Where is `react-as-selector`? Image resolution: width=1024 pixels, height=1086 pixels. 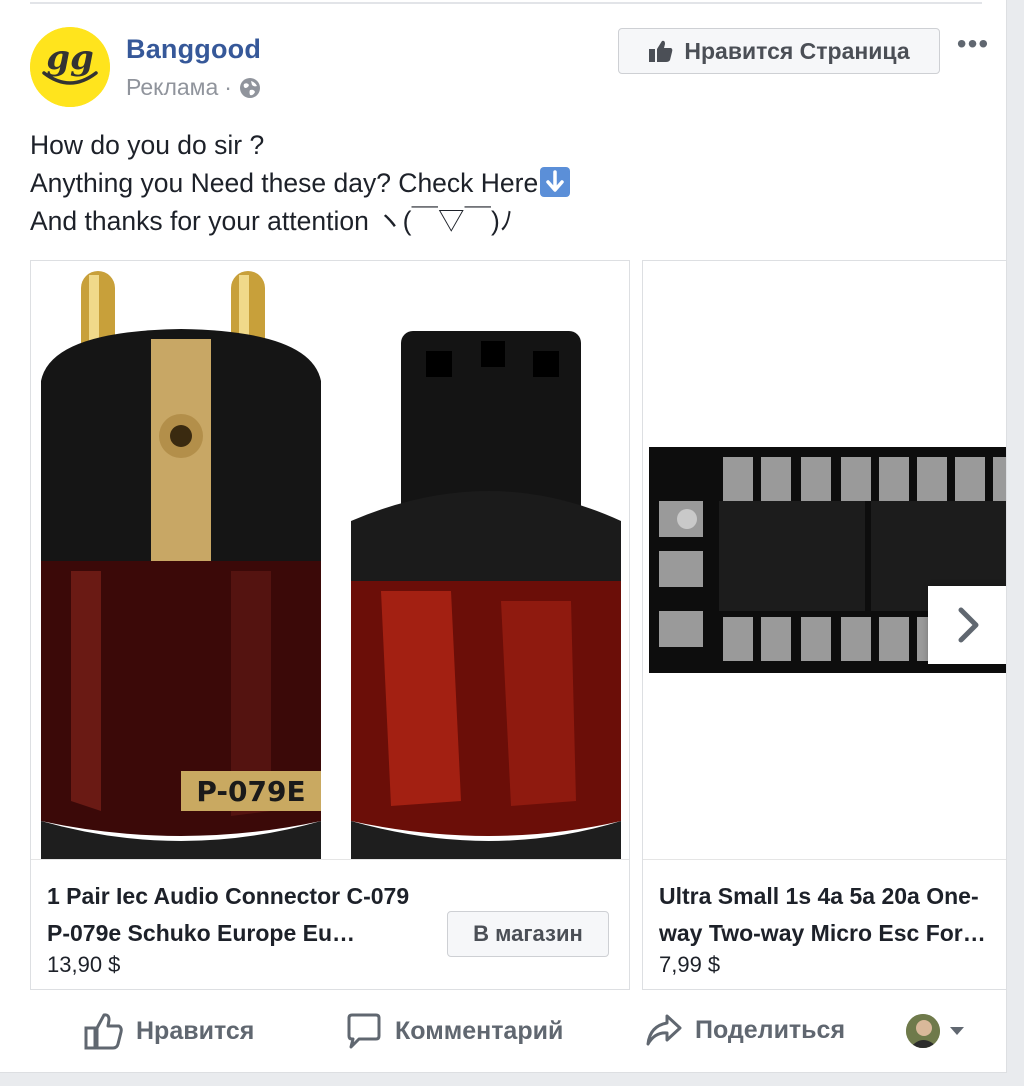
react-as-selector is located at coordinates (936, 1031).